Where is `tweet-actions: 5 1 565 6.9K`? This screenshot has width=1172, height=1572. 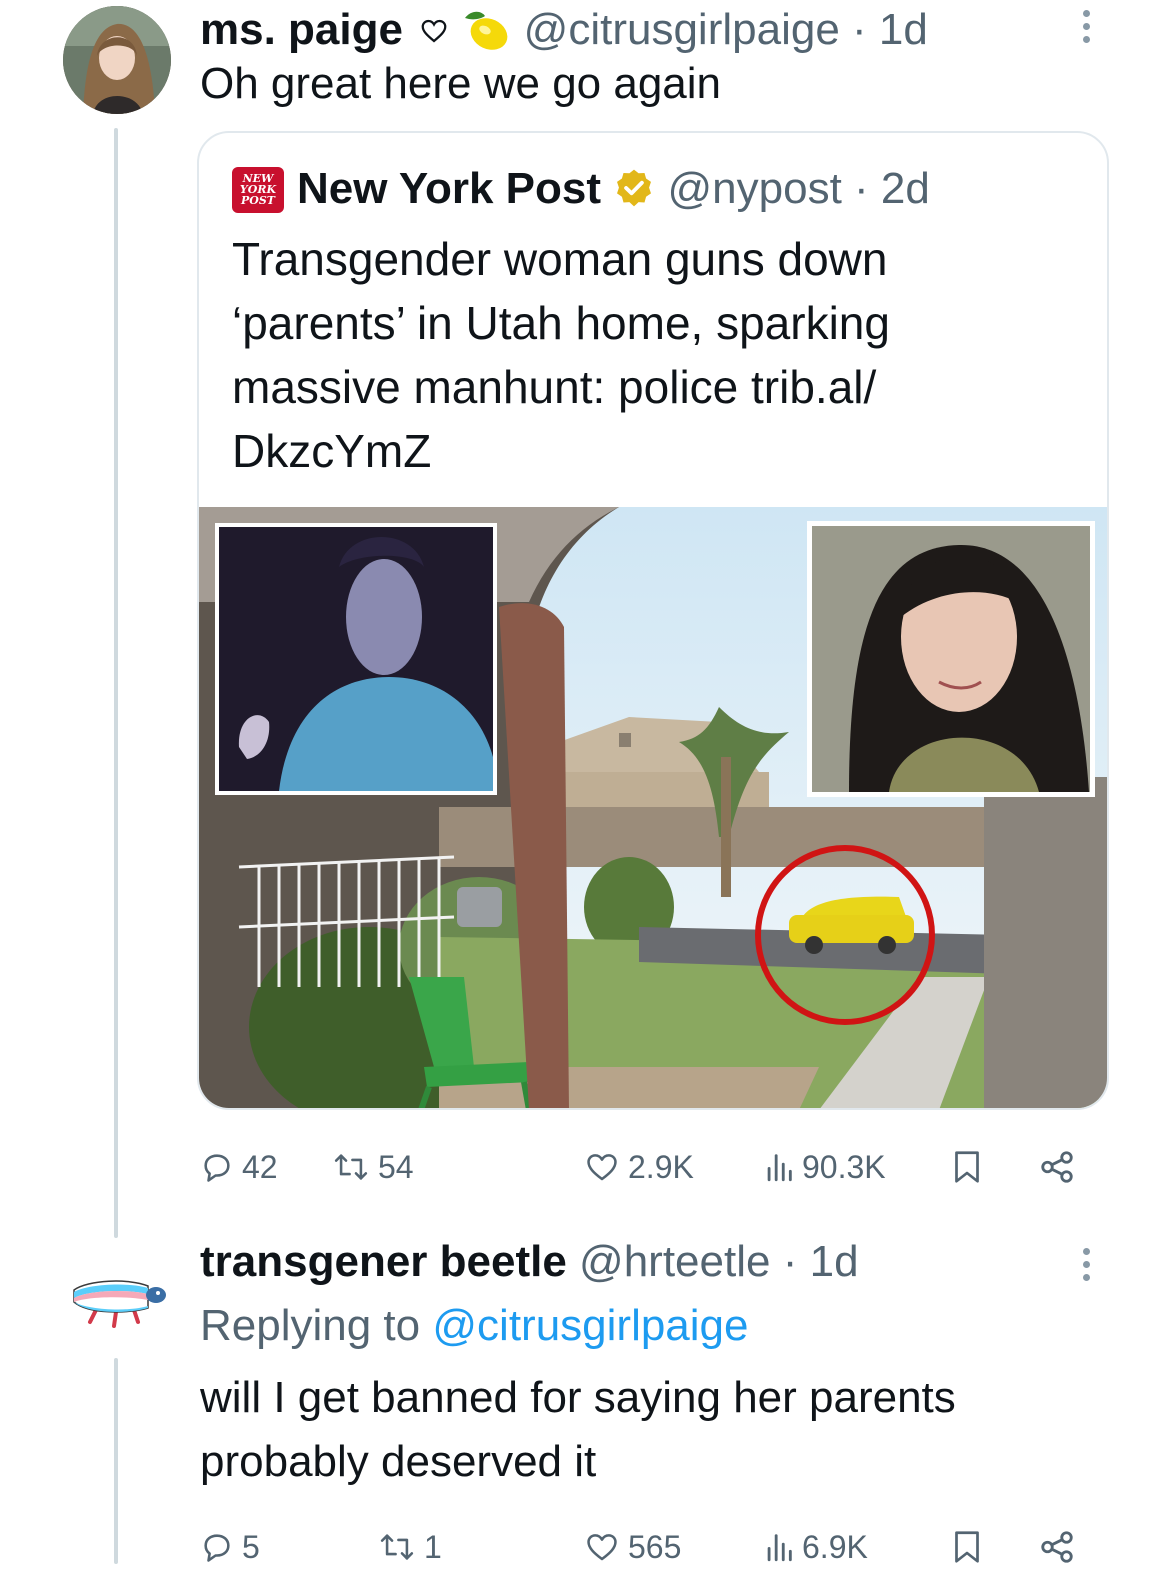
tweet-actions: 5 1 565 6.9K is located at coordinates (645, 1547).